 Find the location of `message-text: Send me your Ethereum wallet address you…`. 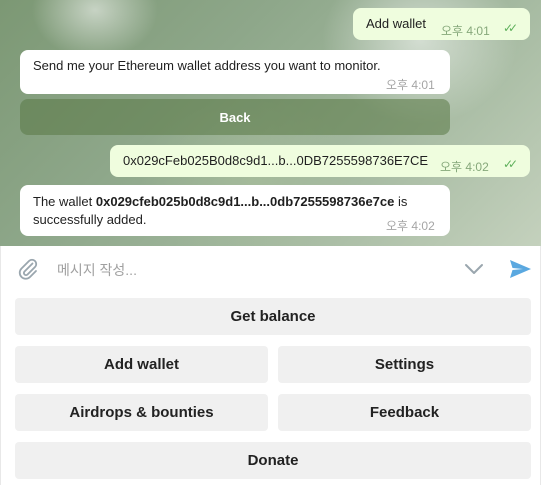

message-text: Send me your Ethereum wallet address you… is located at coordinates (207, 65).